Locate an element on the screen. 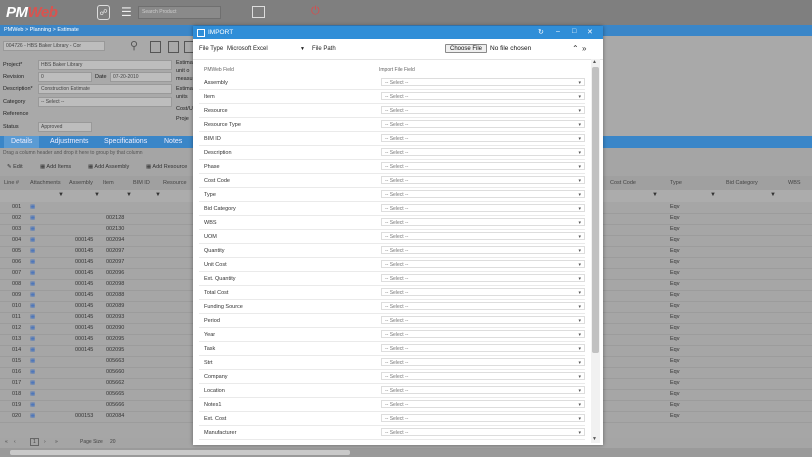  tab-notes: Notes is located at coordinates (173, 141).